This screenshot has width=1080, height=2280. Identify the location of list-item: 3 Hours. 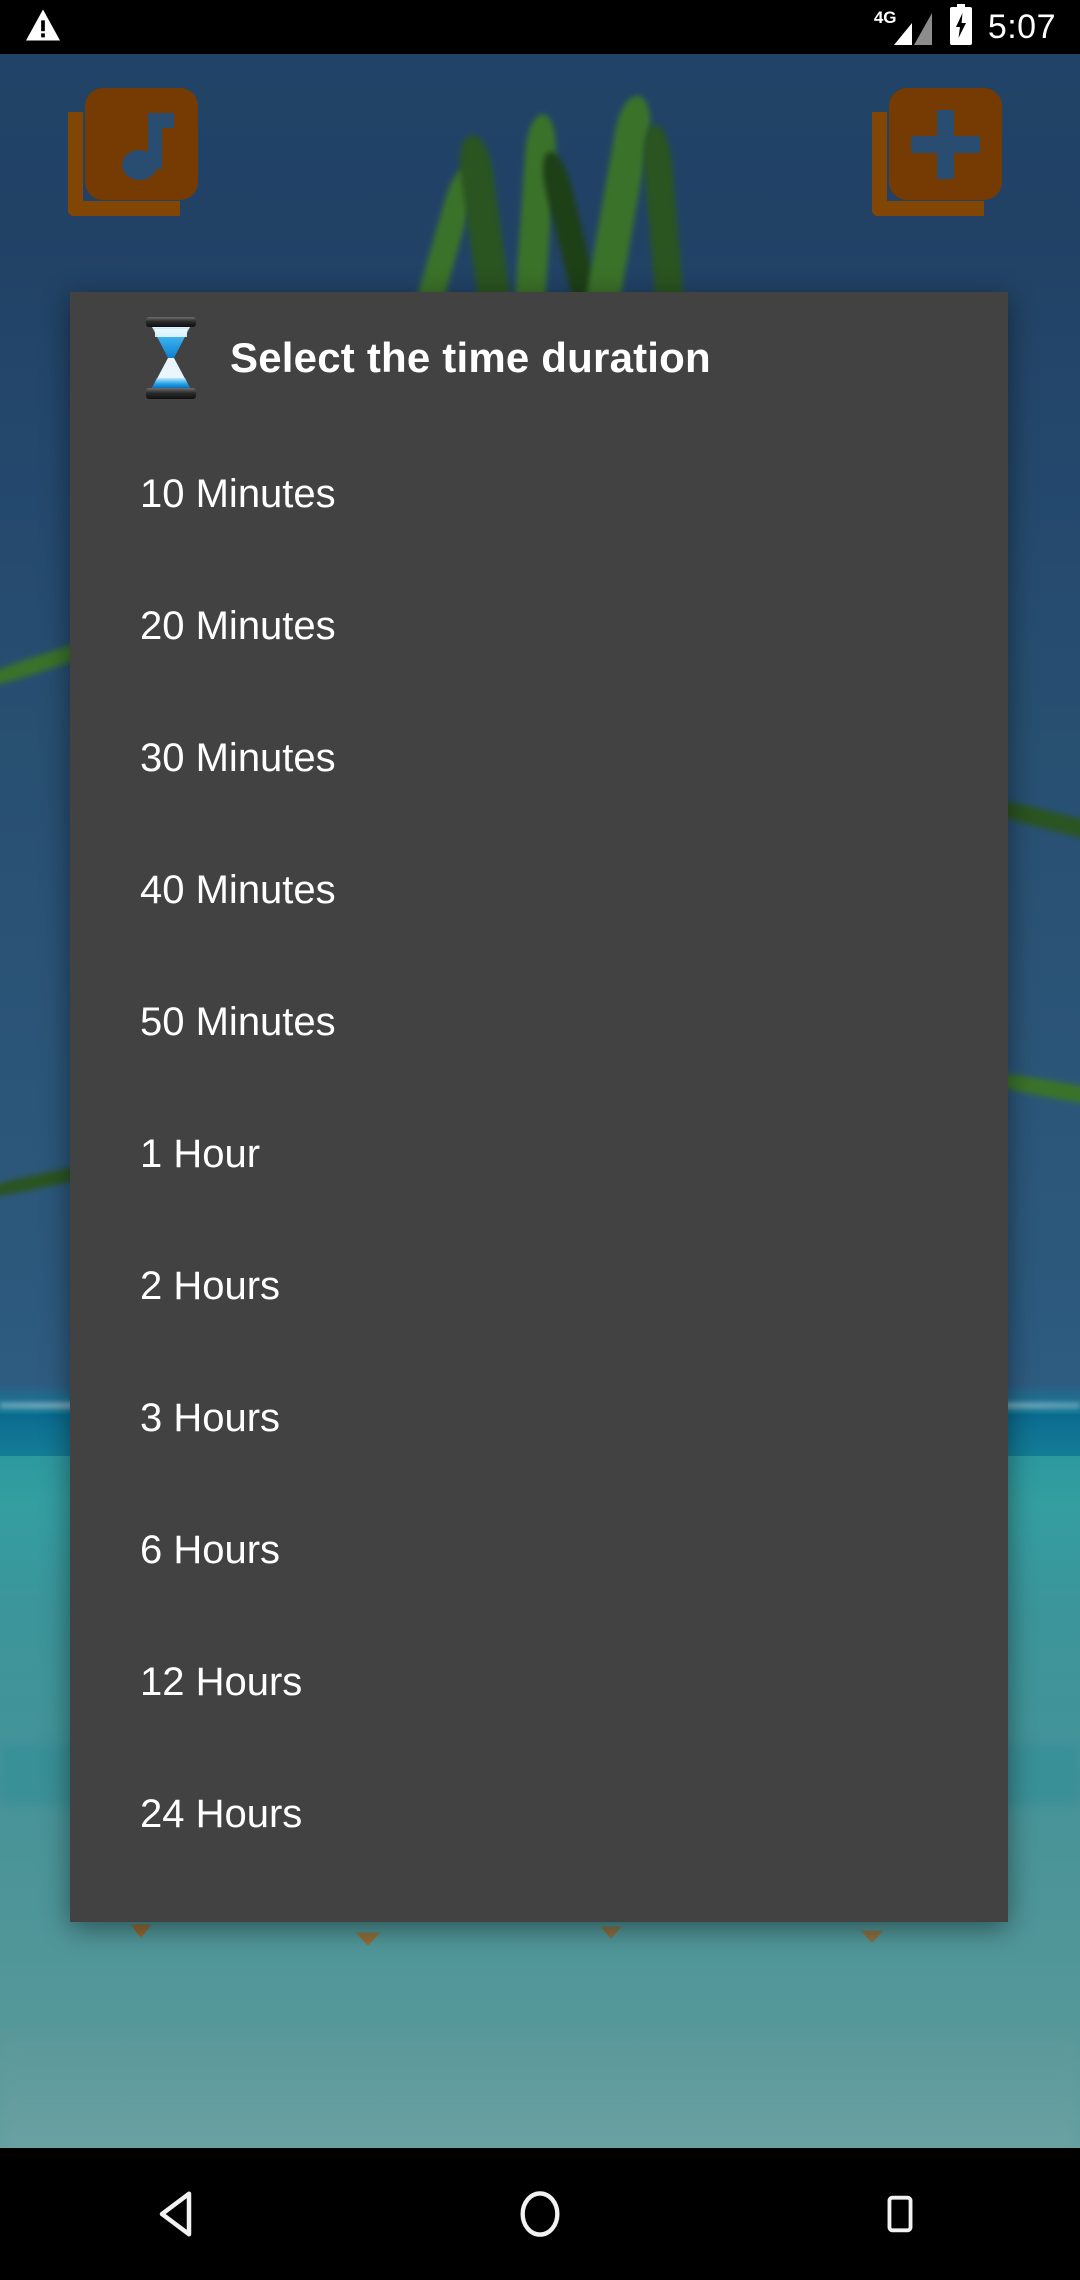
(539, 1418).